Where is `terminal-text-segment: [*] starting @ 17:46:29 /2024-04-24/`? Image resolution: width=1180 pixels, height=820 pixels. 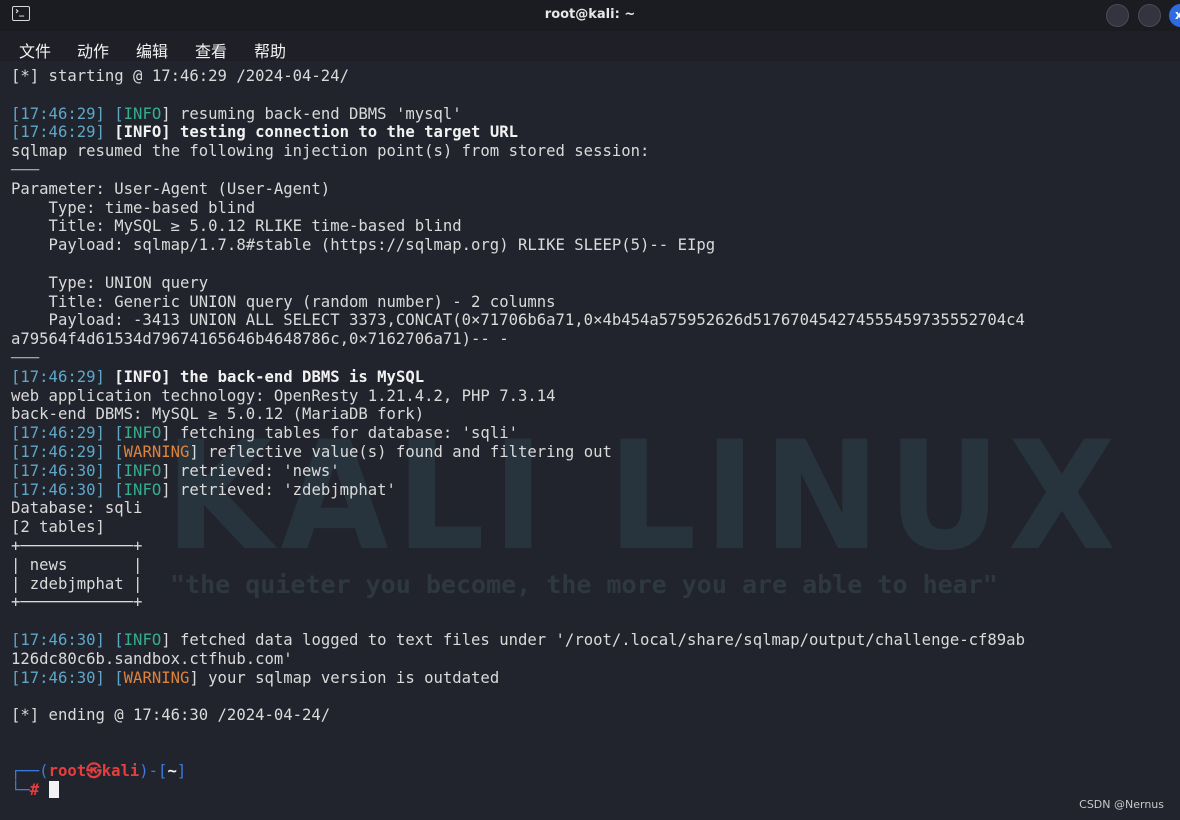 terminal-text-segment: [*] starting @ 17:46:29 /2024-04-24/ is located at coordinates (180, 76).